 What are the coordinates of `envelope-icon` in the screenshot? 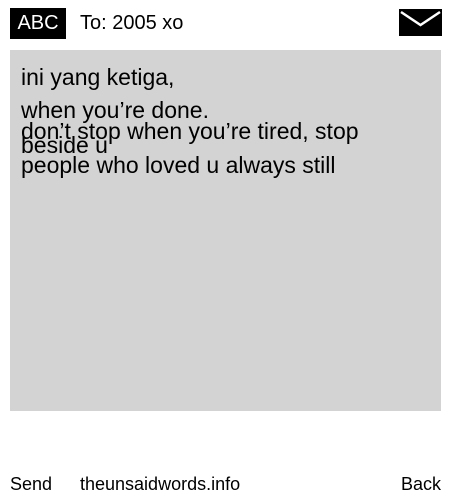 It's located at (420, 22).